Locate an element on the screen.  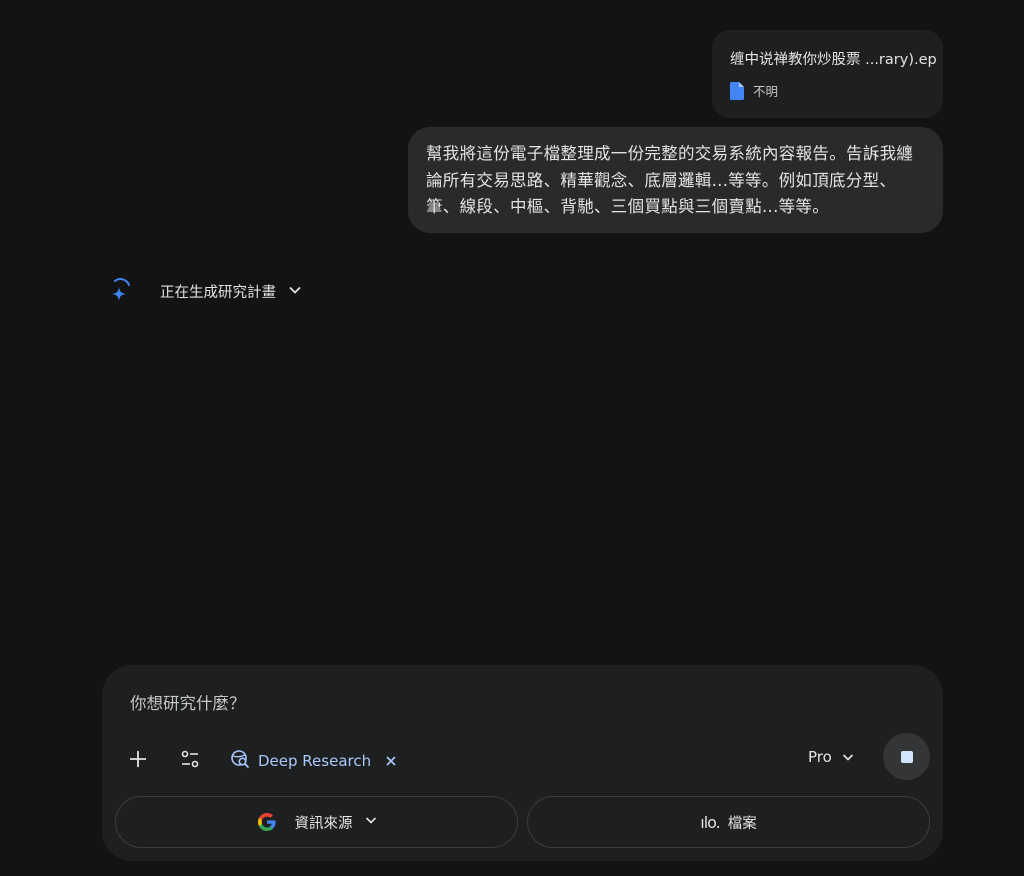
tools-button is located at coordinates (190, 761).